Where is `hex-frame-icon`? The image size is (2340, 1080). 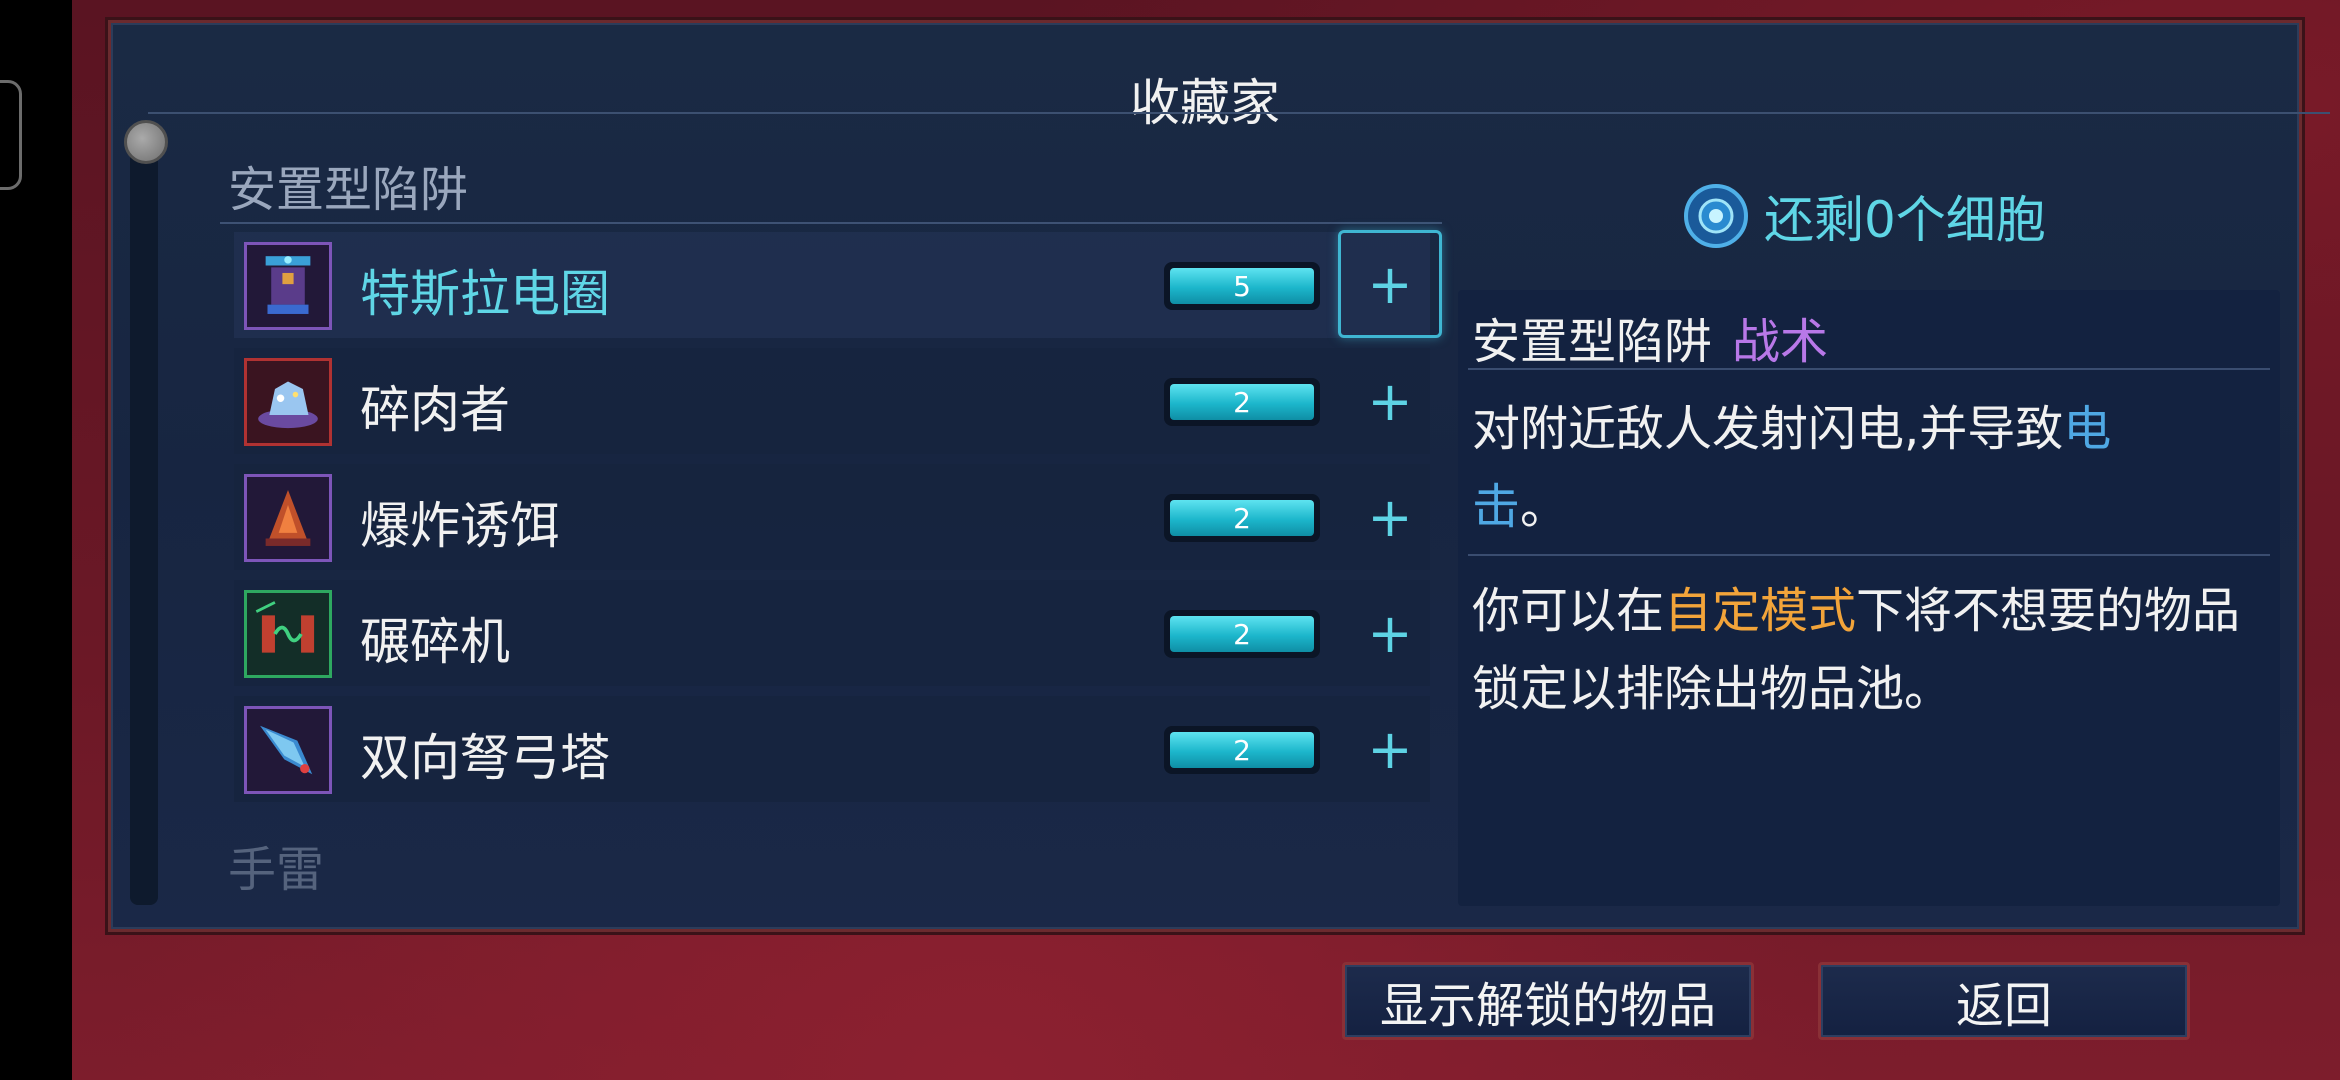 hex-frame-icon is located at coordinates (11, 135).